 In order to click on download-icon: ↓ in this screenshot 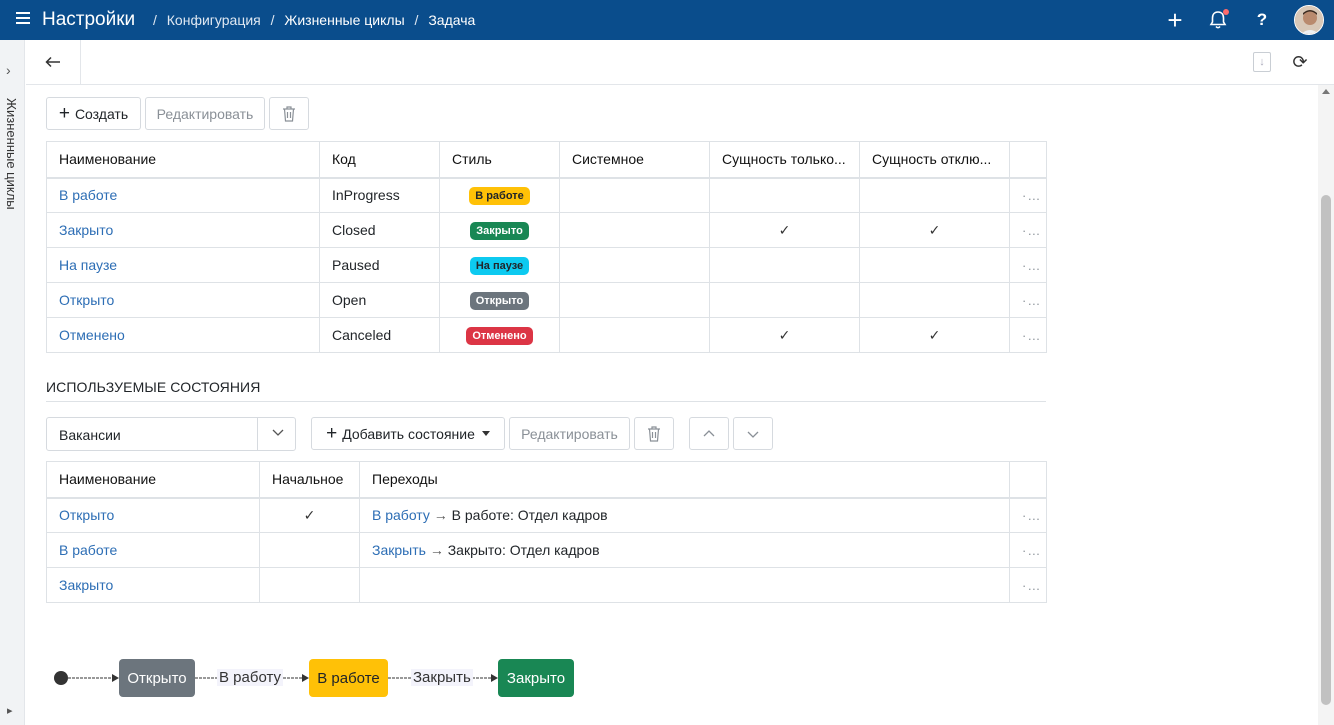, I will do `click(1262, 62)`.